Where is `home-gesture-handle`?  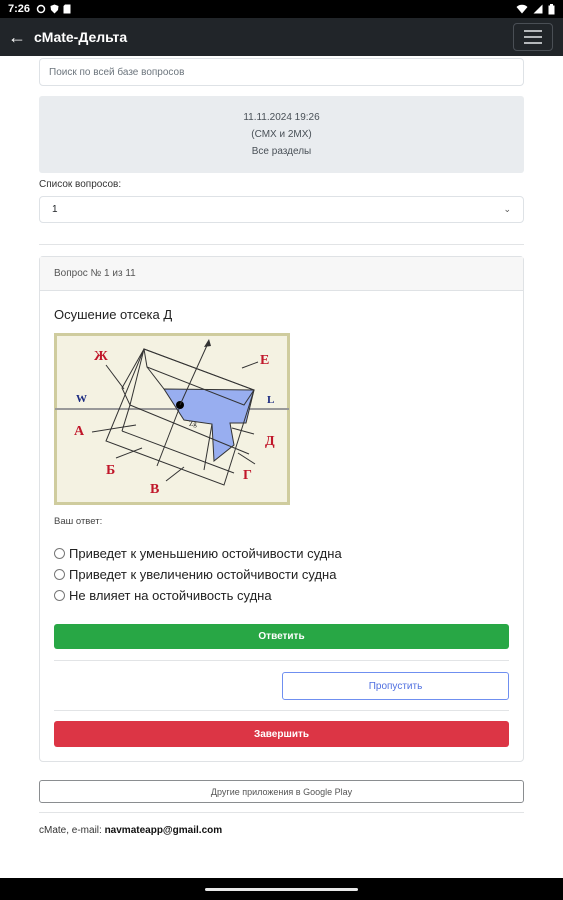
home-gesture-handle is located at coordinates (281, 889).